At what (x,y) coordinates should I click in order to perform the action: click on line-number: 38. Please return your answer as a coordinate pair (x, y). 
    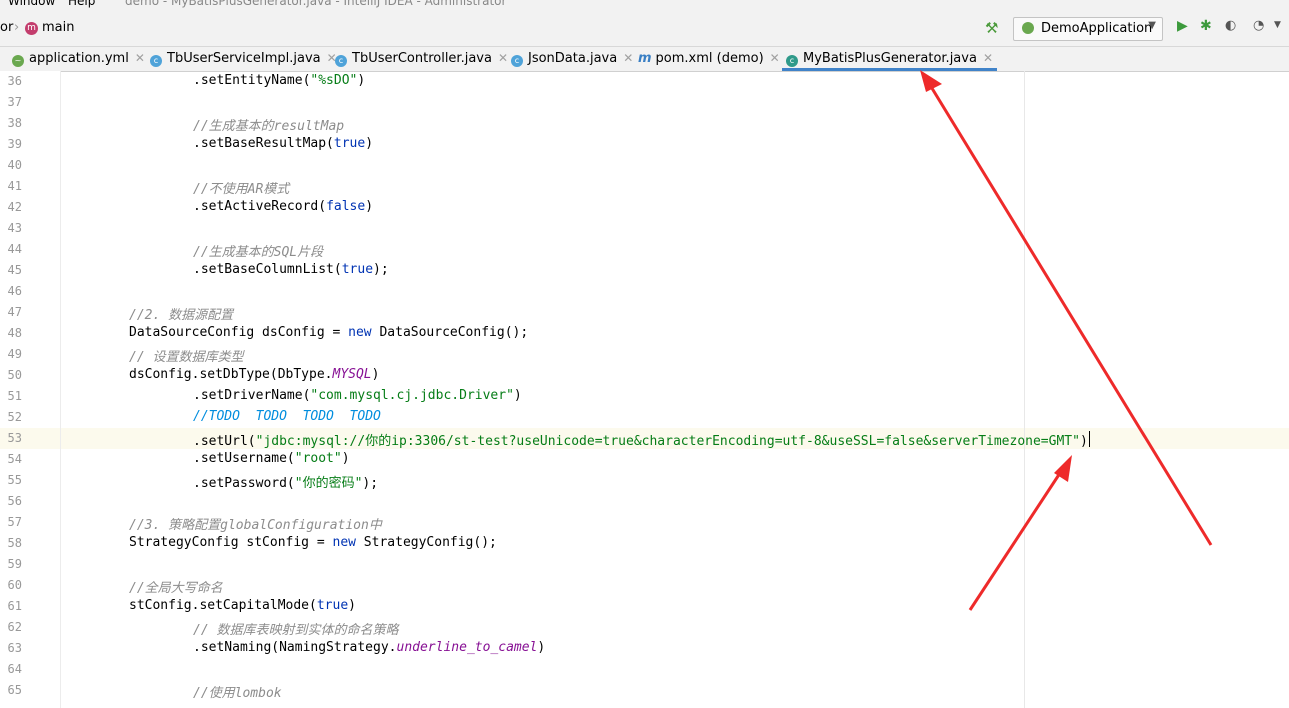
    Looking at the image, I should click on (14, 123).